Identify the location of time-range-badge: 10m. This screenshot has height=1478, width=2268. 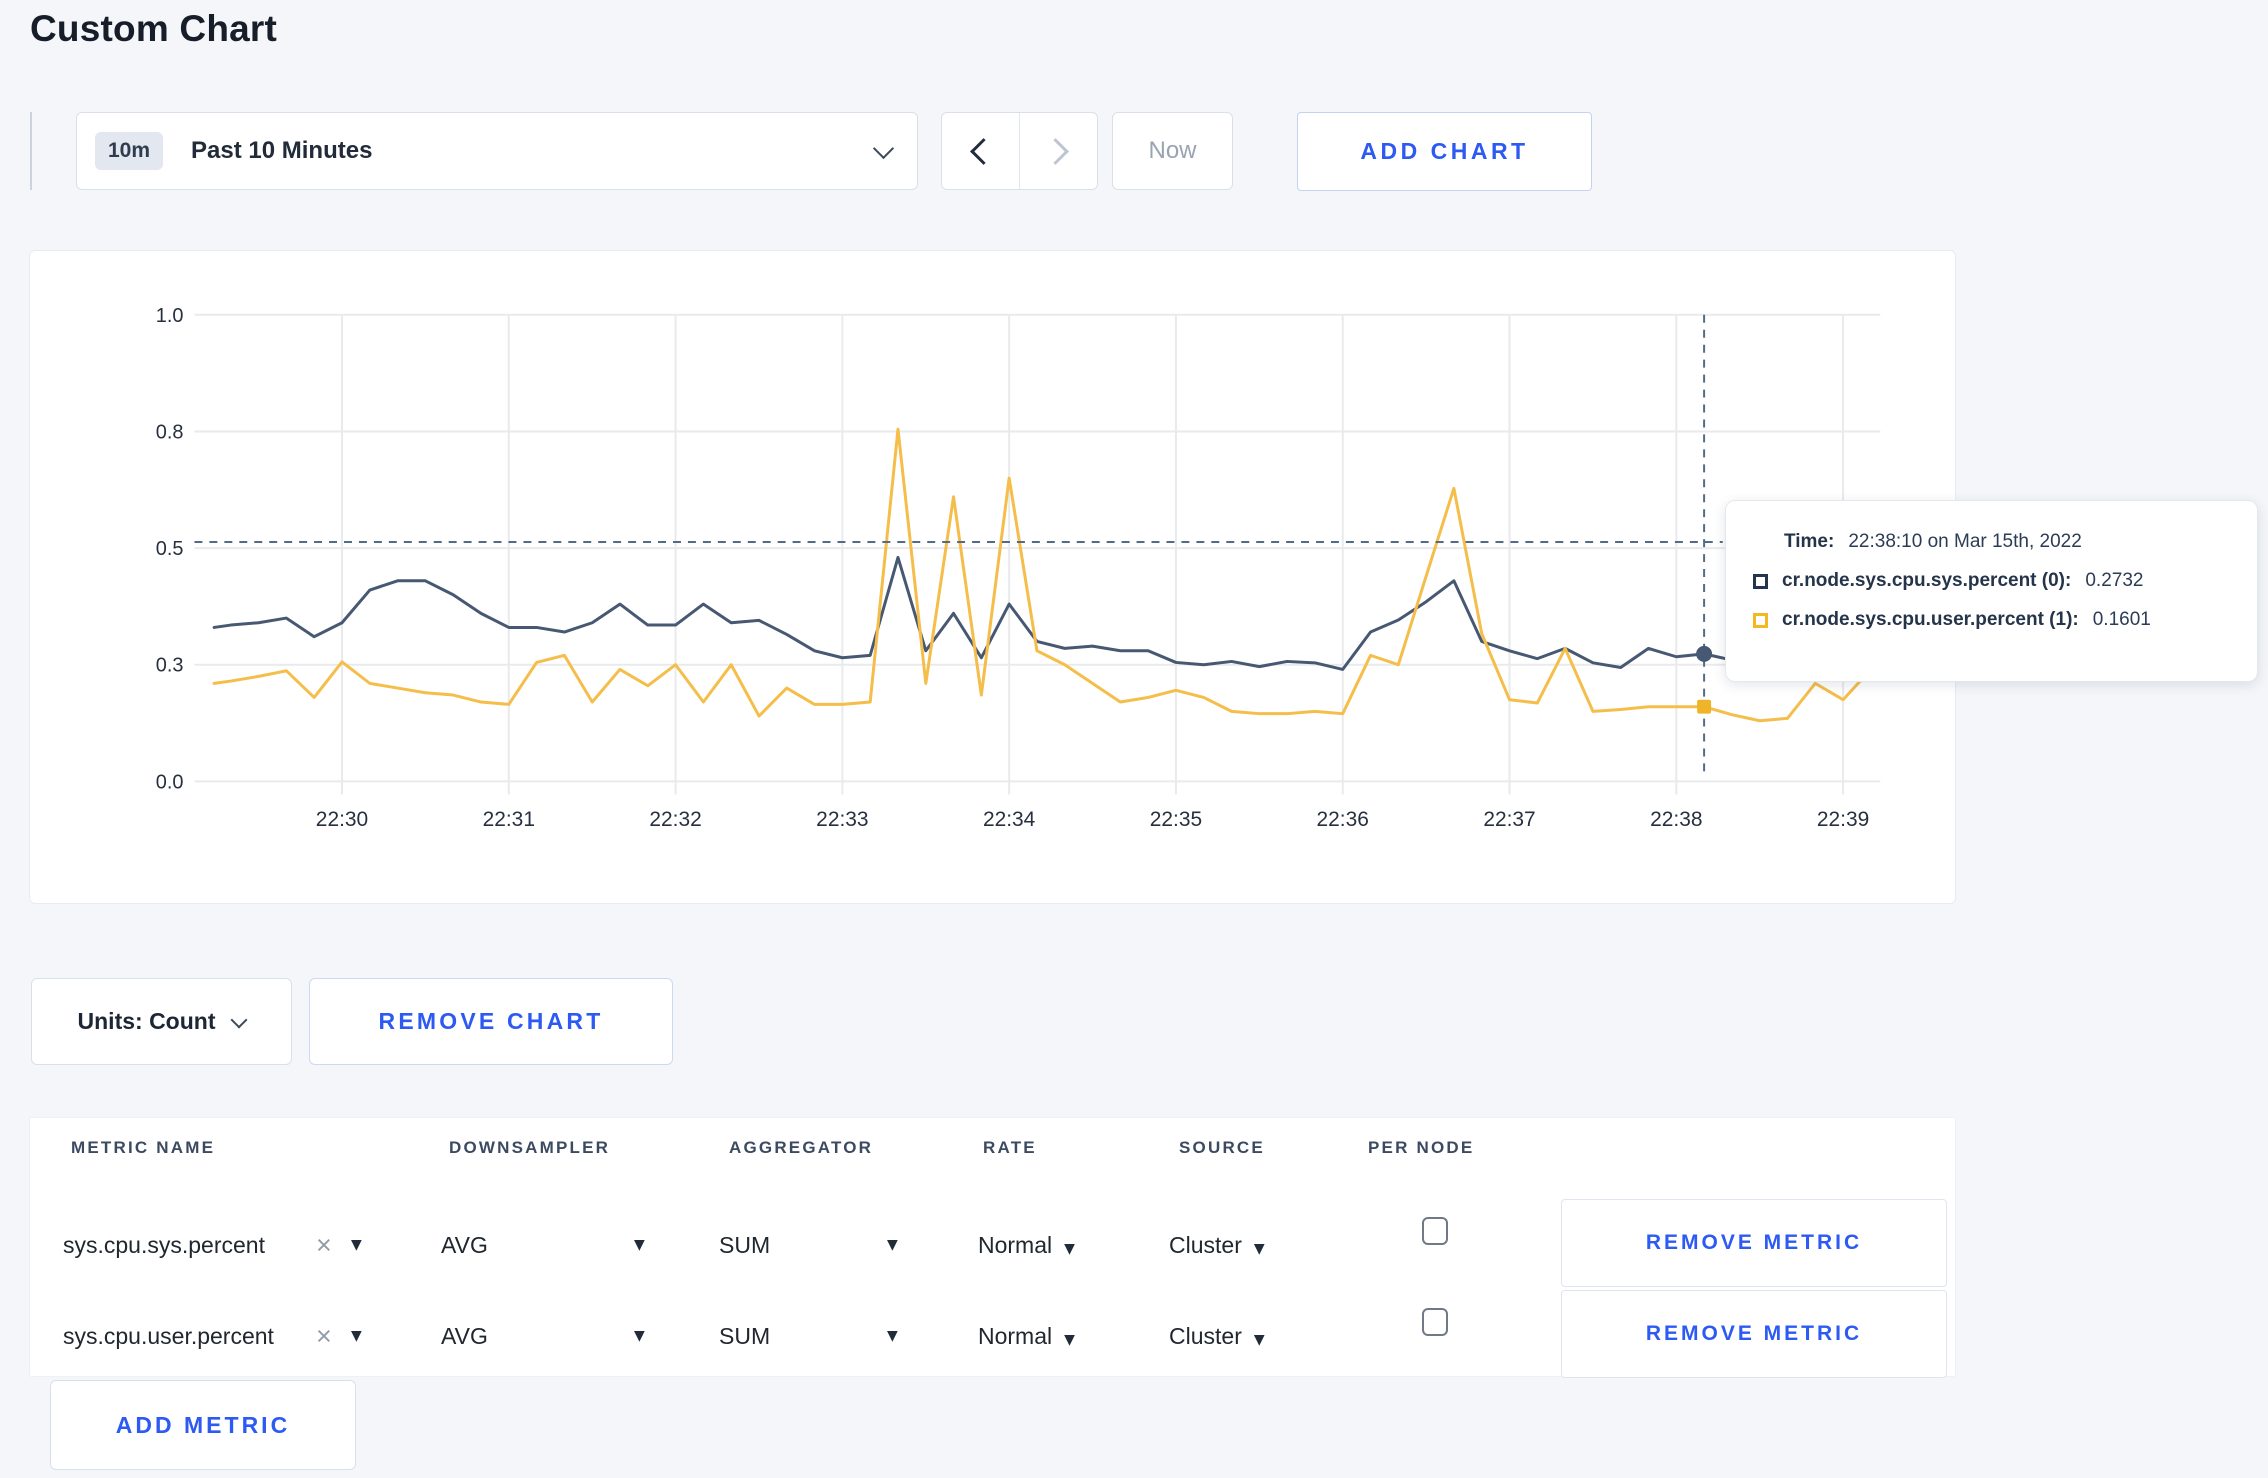
(129, 151).